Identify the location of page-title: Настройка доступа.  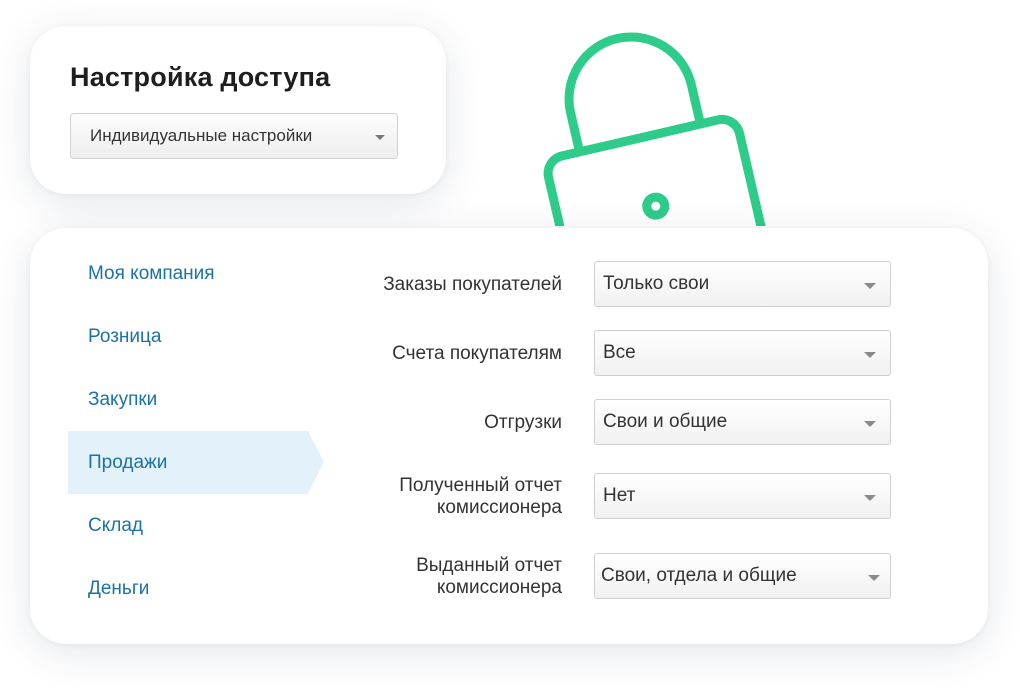
(200, 77).